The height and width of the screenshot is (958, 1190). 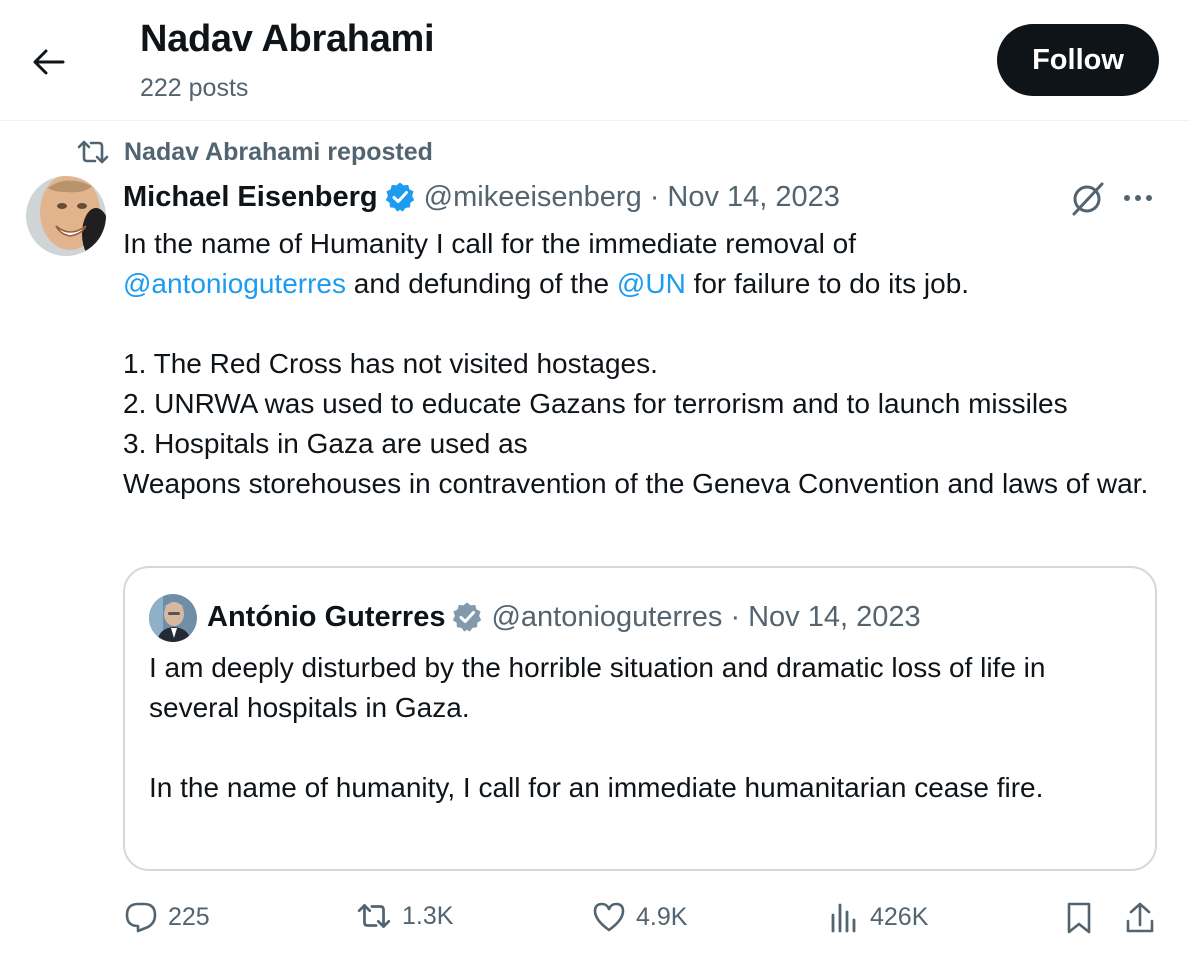 I want to click on quoted-avatar-image, so click(x=173, y=618).